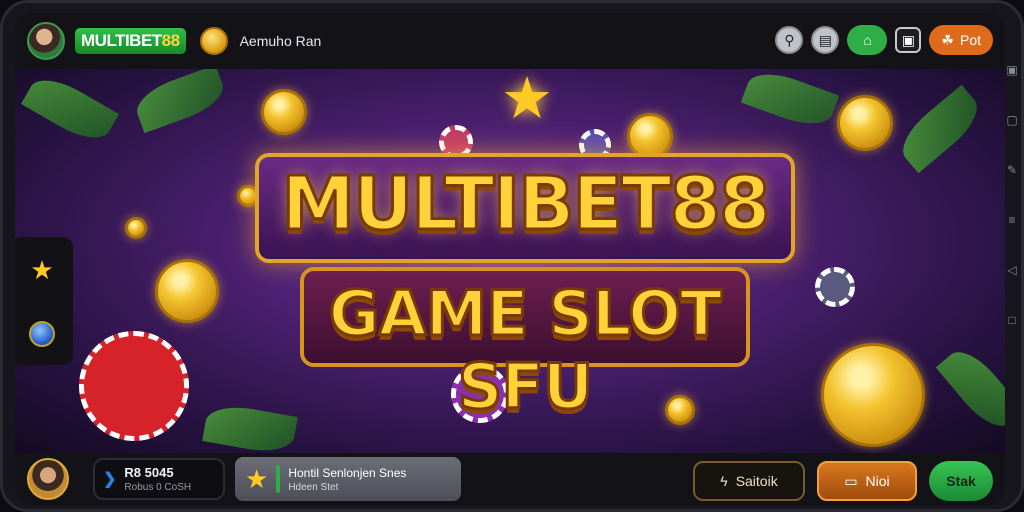  Describe the element at coordinates (121, 40) in the screenshot. I see `logo-text: MULTIBET` at that location.